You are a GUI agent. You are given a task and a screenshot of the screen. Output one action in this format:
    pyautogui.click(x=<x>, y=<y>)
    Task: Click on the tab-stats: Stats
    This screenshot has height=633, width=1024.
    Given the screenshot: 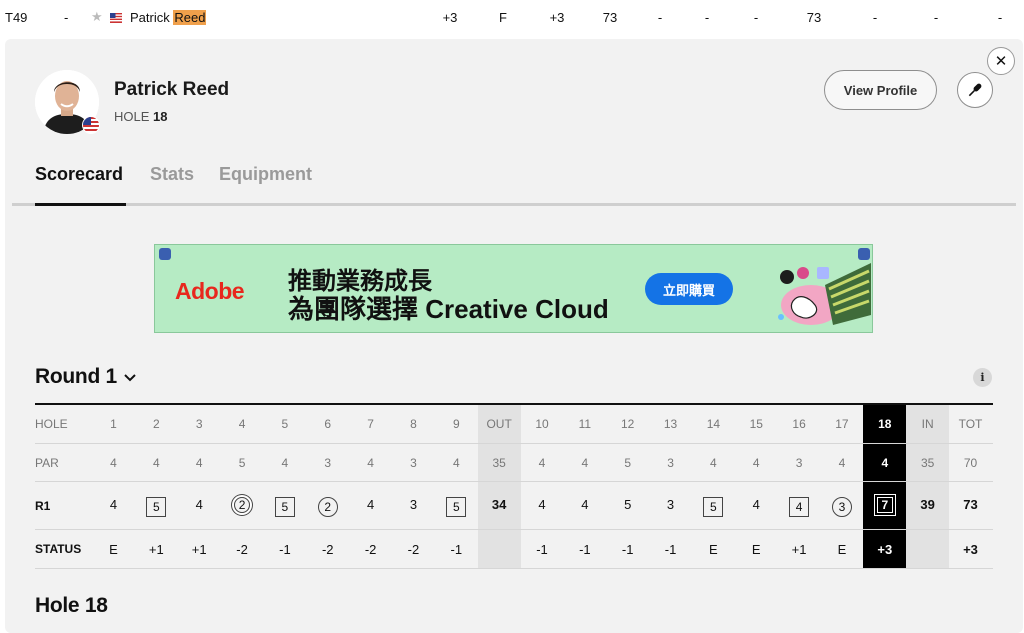 What is the action you would take?
    pyautogui.click(x=172, y=174)
    